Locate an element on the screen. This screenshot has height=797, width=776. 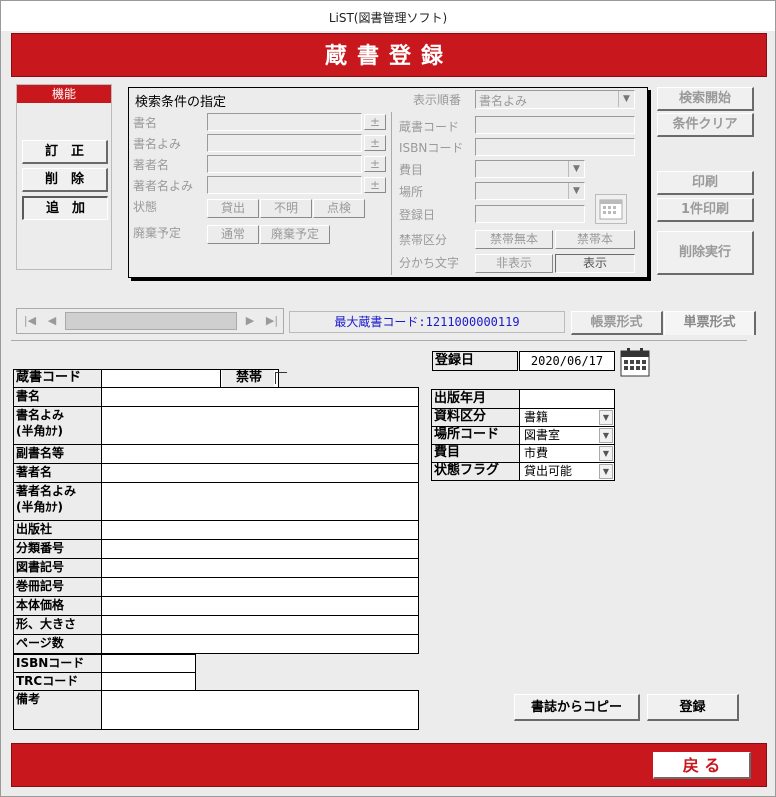
class-number-row: 分類番号 is located at coordinates (216, 549).